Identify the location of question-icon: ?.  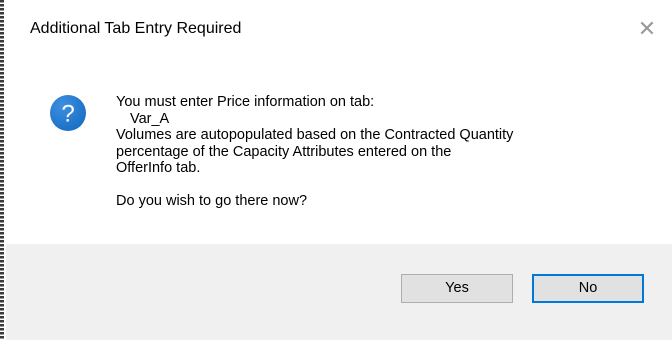
(68, 113).